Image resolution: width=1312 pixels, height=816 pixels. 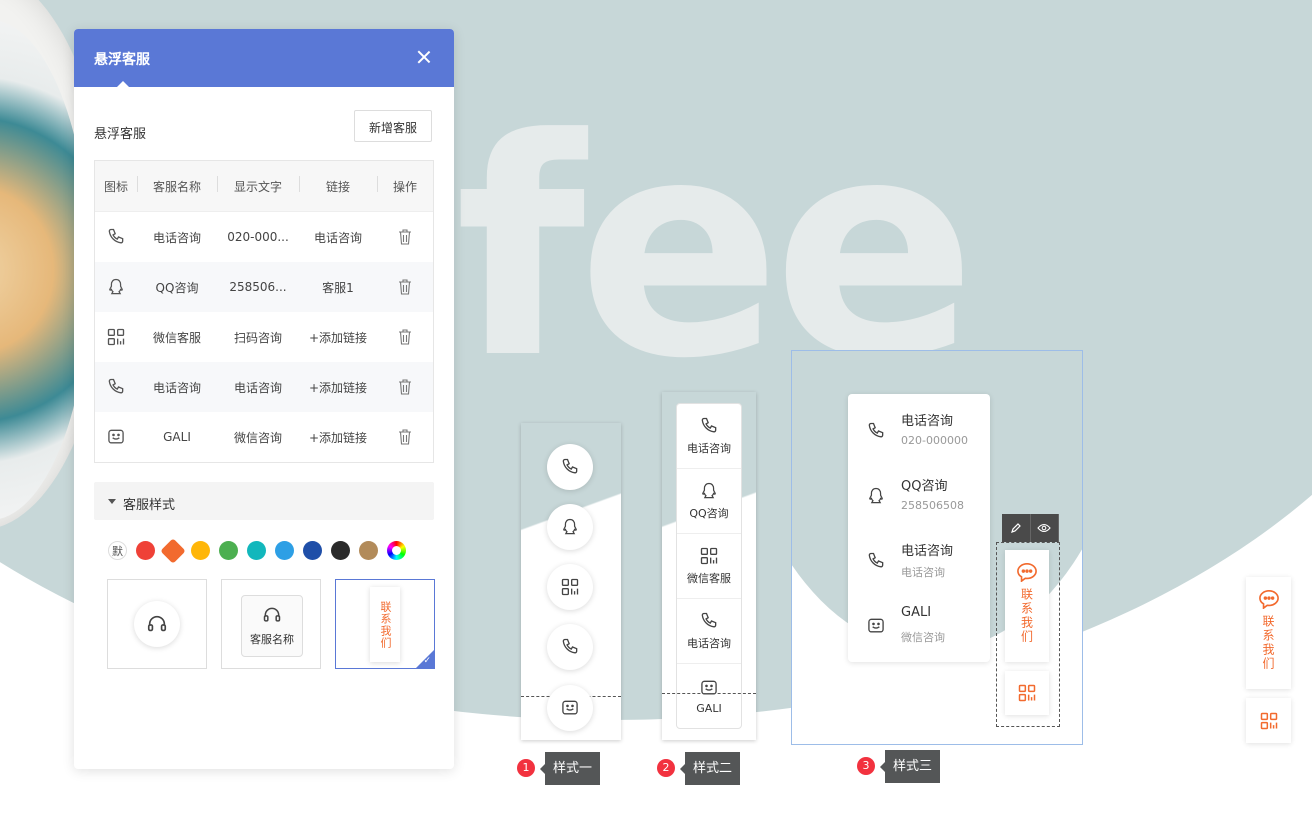 I want to click on preview2-item-label: 电话咨询, so click(x=709, y=448).